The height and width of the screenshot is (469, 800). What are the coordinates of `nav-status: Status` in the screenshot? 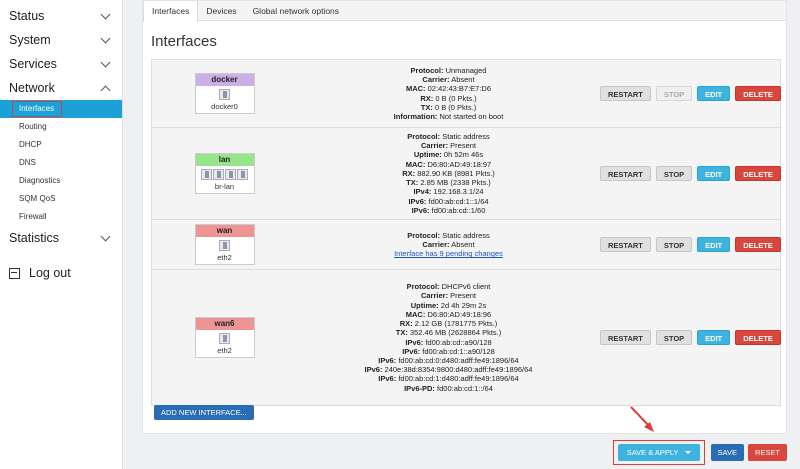 It's located at (61, 16).